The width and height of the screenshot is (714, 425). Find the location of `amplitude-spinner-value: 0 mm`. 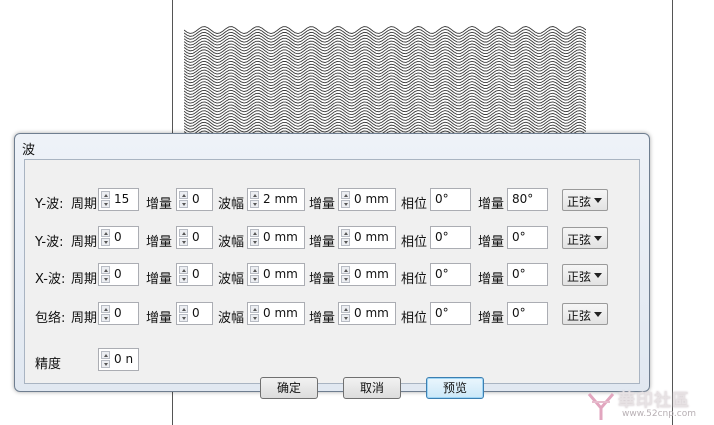

amplitude-spinner-value: 0 mm is located at coordinates (280, 274).